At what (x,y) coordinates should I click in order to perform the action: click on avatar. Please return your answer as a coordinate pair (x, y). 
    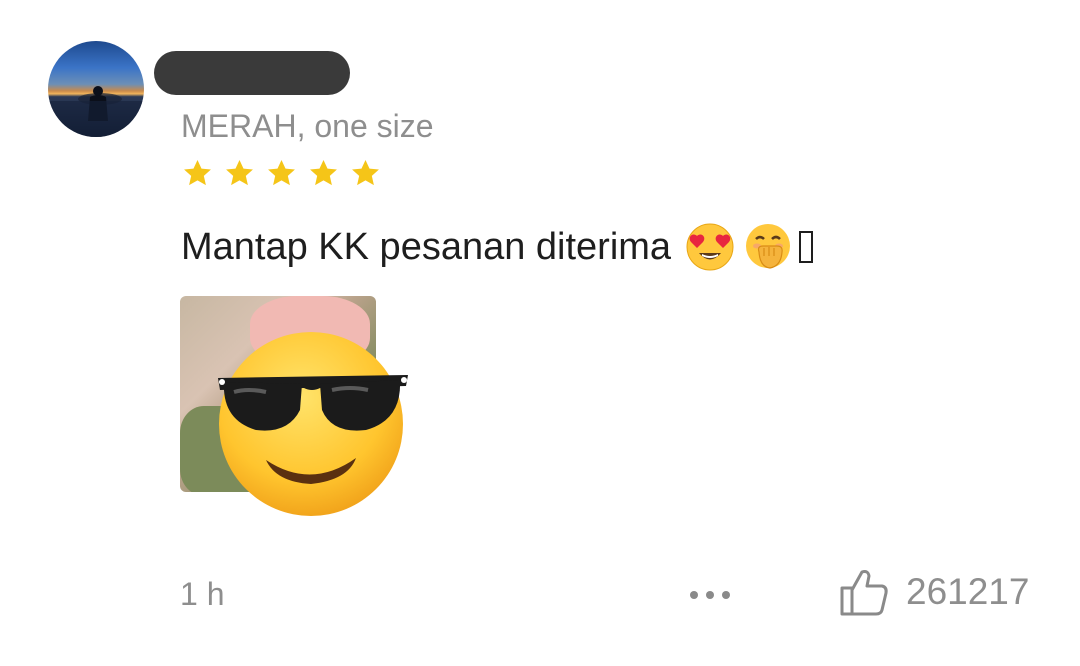
    Looking at the image, I should click on (96, 89).